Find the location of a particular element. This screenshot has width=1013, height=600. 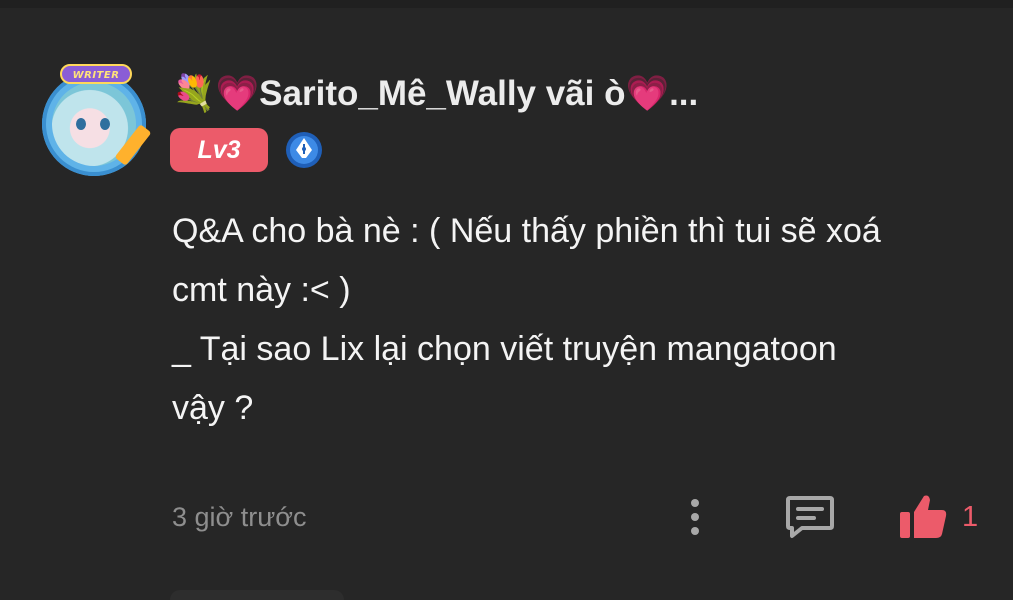

comment-icon is located at coordinates (810, 517).